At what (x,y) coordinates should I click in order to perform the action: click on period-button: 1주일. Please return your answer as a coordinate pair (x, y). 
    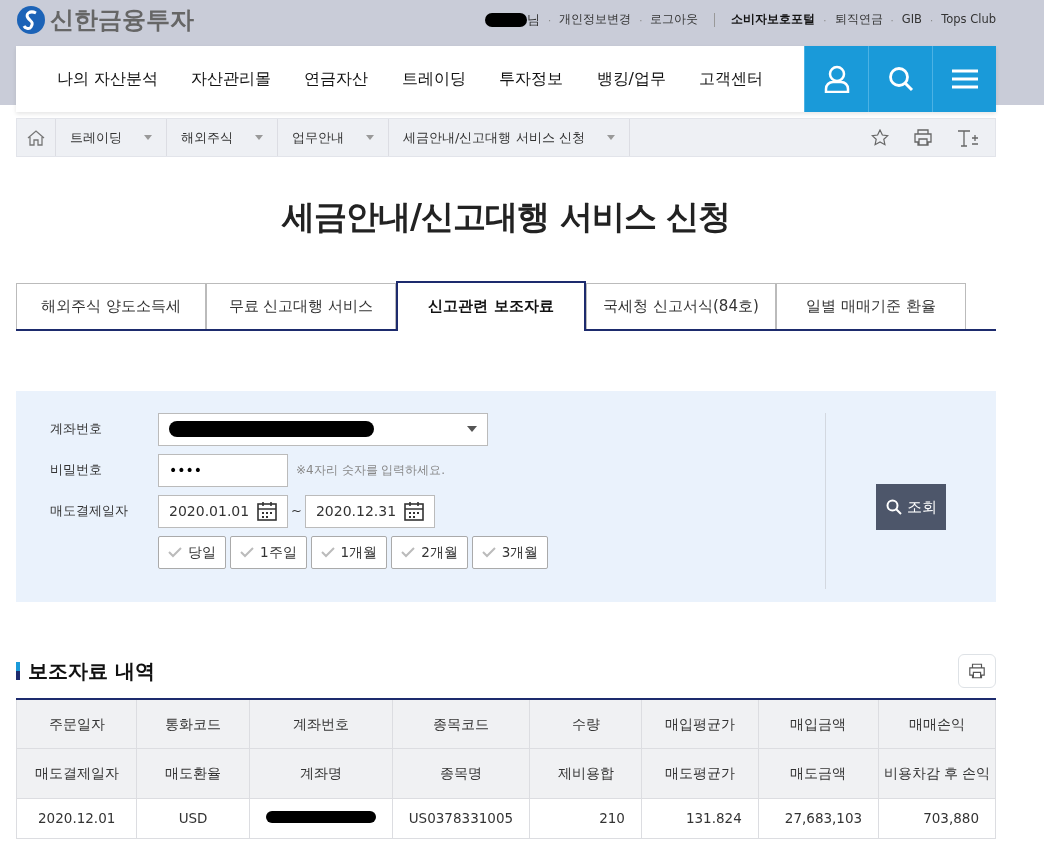
    Looking at the image, I should click on (268, 552).